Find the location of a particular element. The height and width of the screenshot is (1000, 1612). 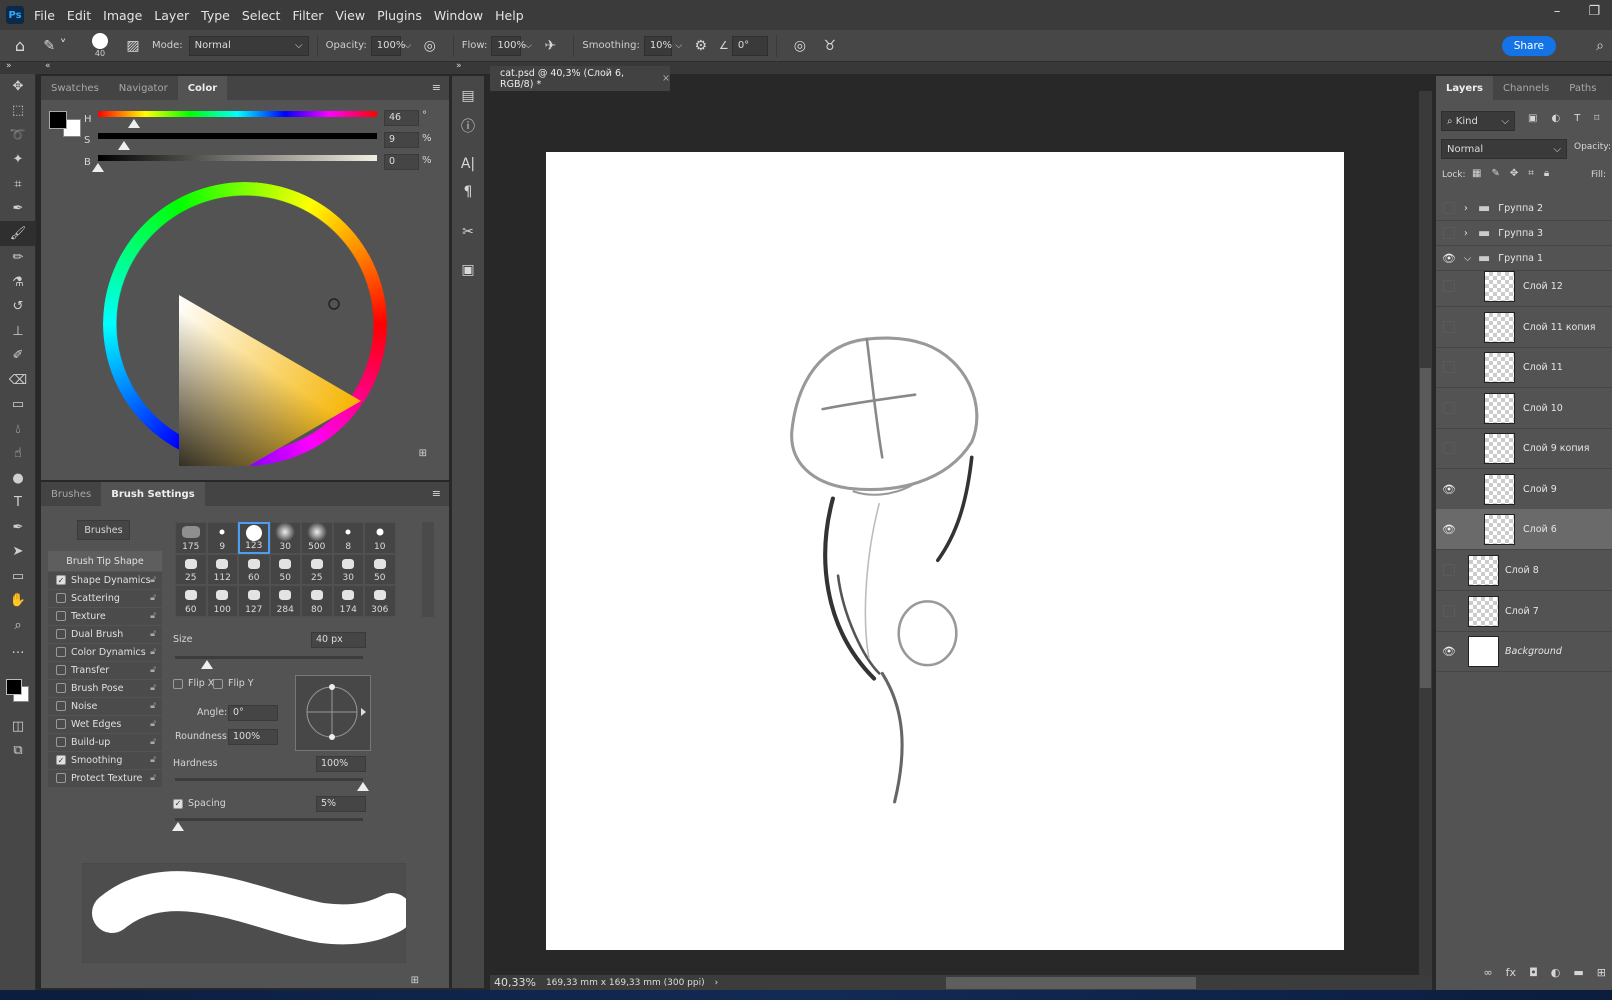

minimize-button: – is located at coordinates (1557, 11).